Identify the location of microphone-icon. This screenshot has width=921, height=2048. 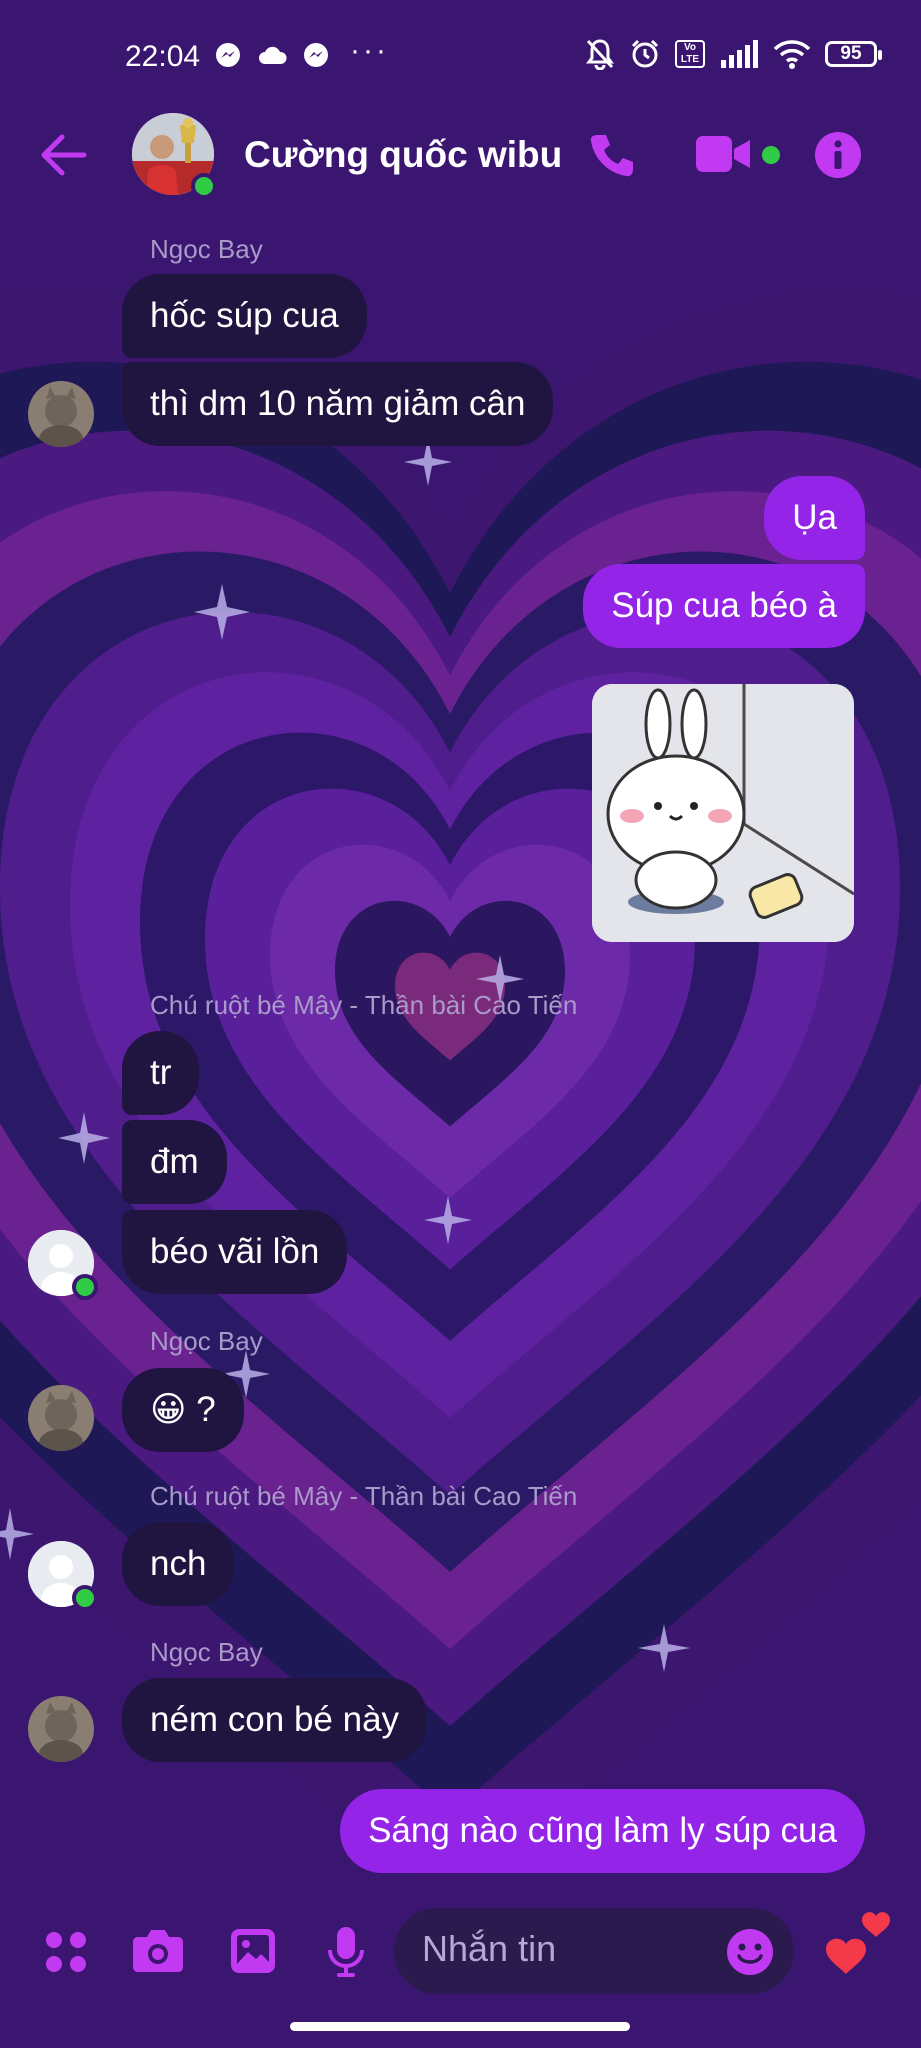
(346, 1952).